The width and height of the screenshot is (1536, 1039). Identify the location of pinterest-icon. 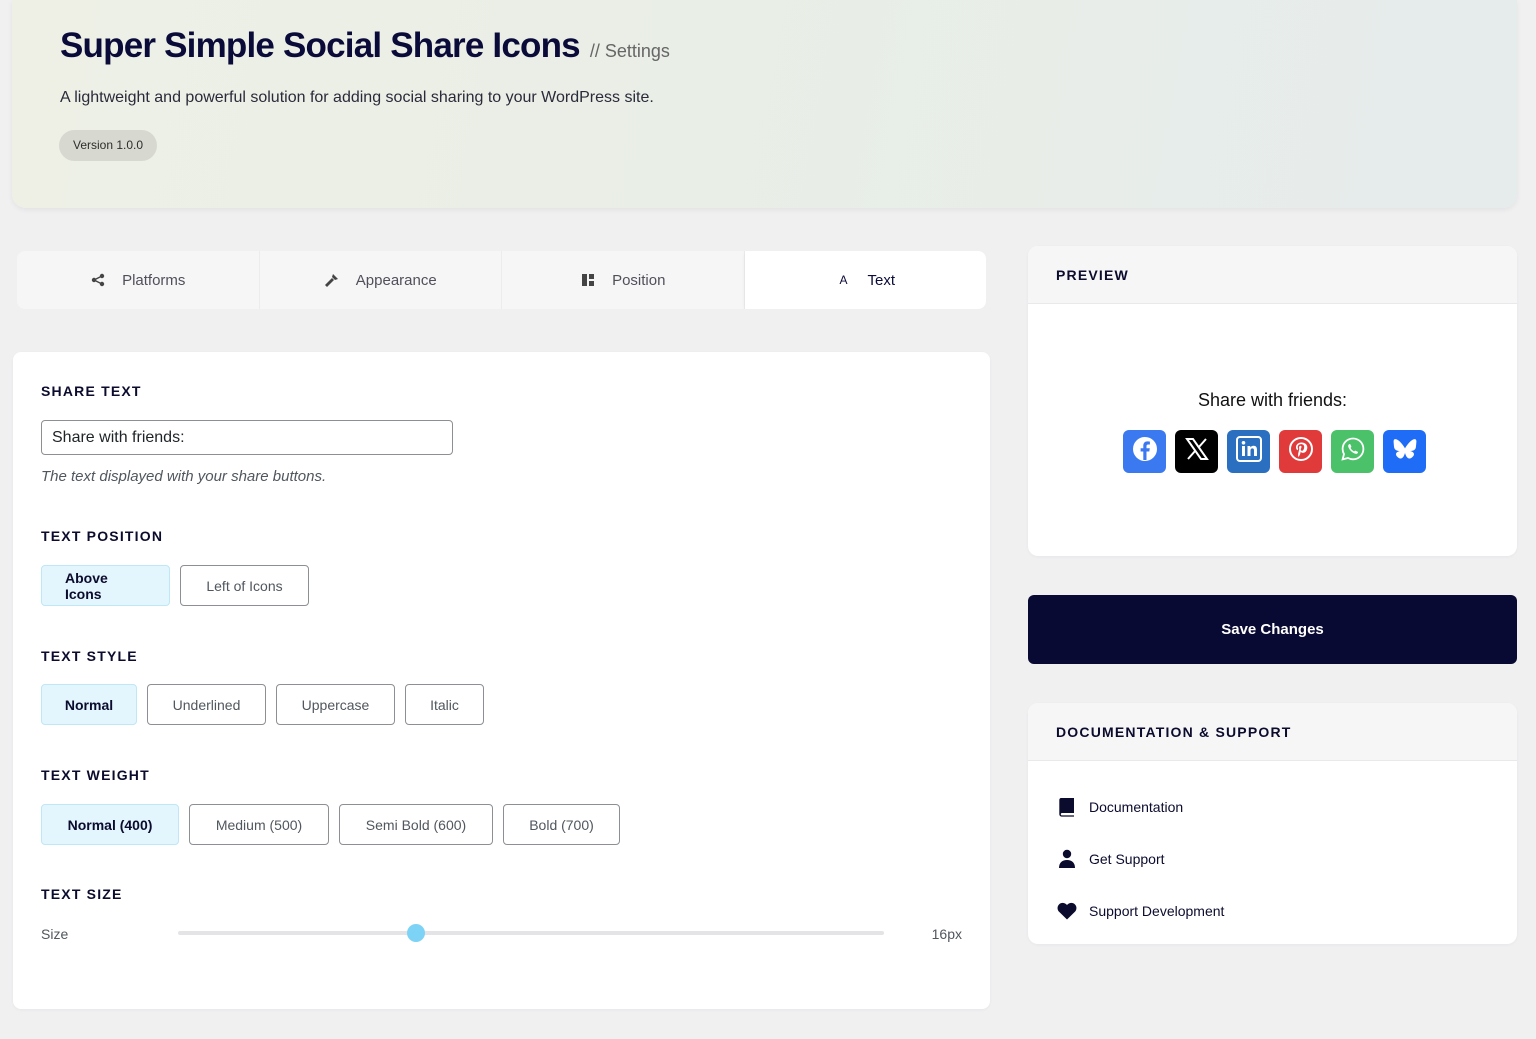
(1301, 451).